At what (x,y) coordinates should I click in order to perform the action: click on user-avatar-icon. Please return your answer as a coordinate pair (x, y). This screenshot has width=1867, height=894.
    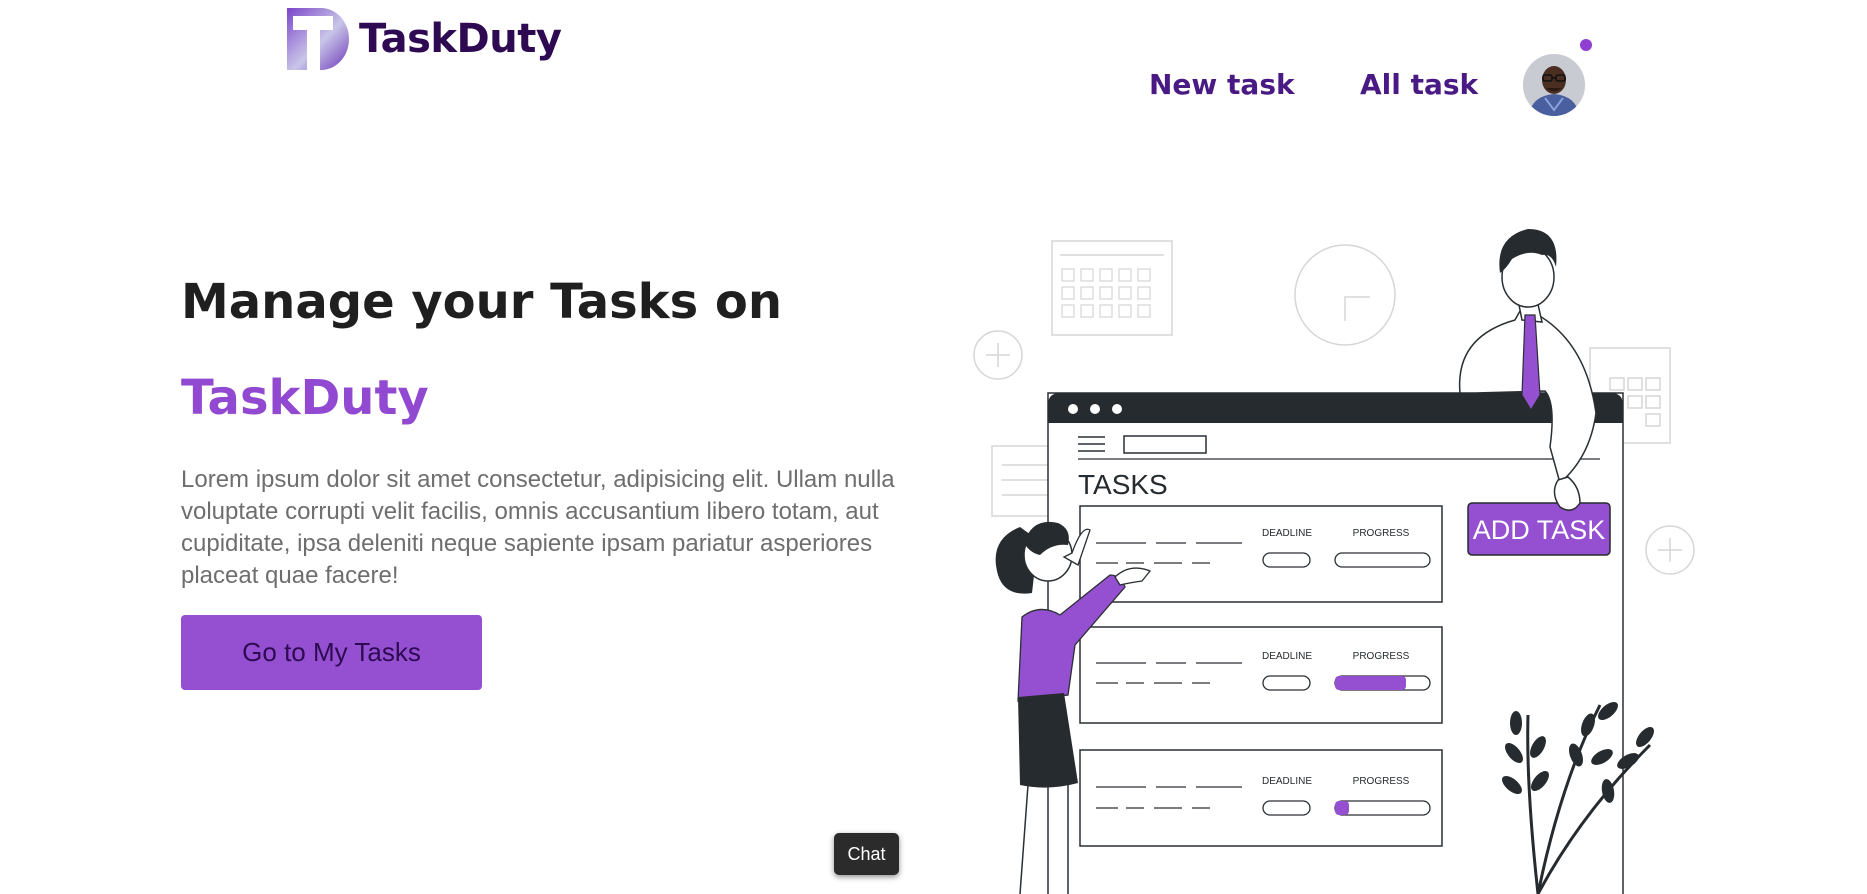
    Looking at the image, I should click on (1554, 85).